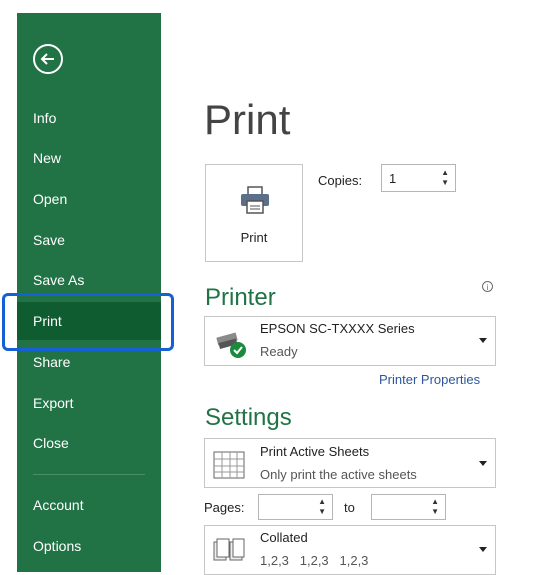 This screenshot has height=575, width=536. What do you see at coordinates (314, 560) in the screenshot?
I see `collate-subtitle: 1,2,3 1,2,3 1,2,3` at bounding box center [314, 560].